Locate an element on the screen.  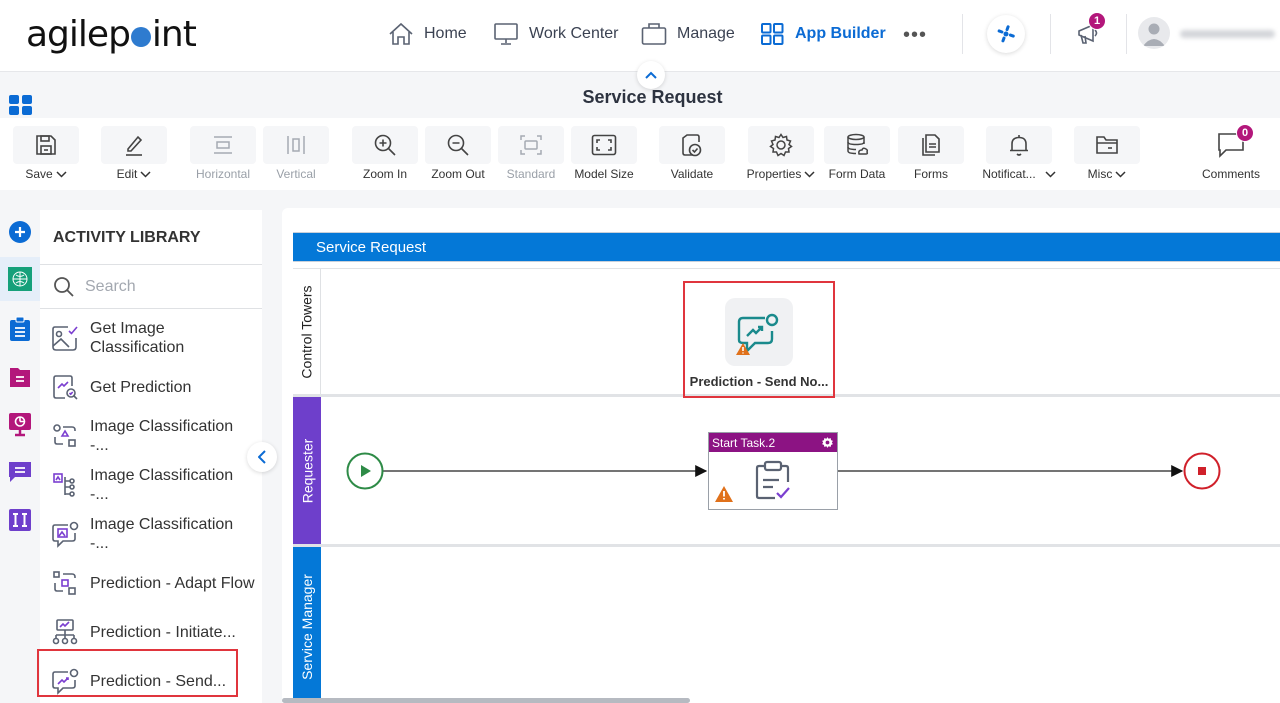
comments-button: 0 Comments is located at coordinates (1231, 157).